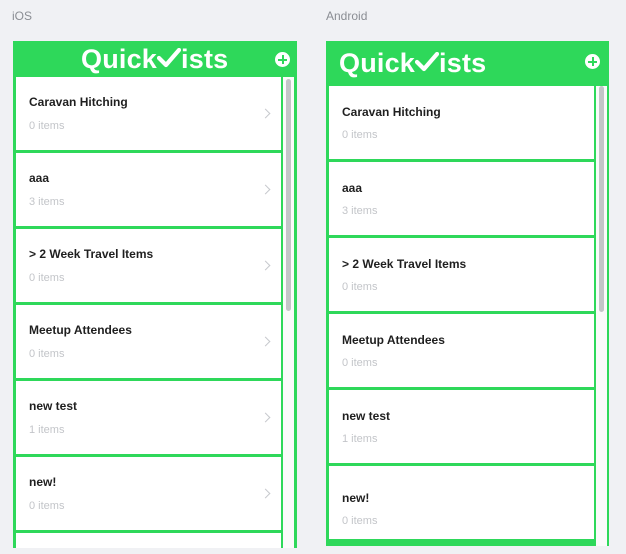 This screenshot has width=626, height=554. I want to click on android-add-list-button, so click(592, 61).